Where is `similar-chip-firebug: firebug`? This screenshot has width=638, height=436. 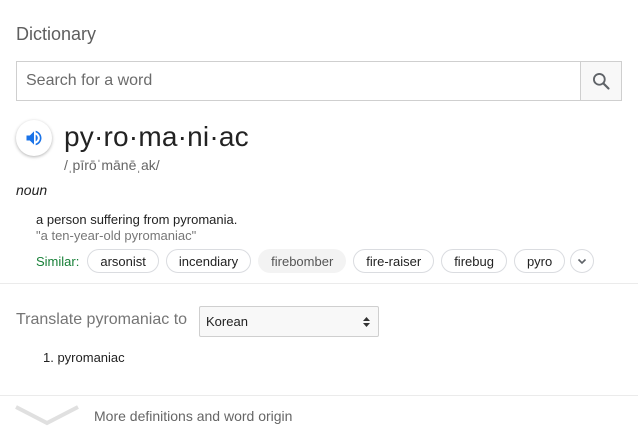
similar-chip-firebug: firebug is located at coordinates (474, 261).